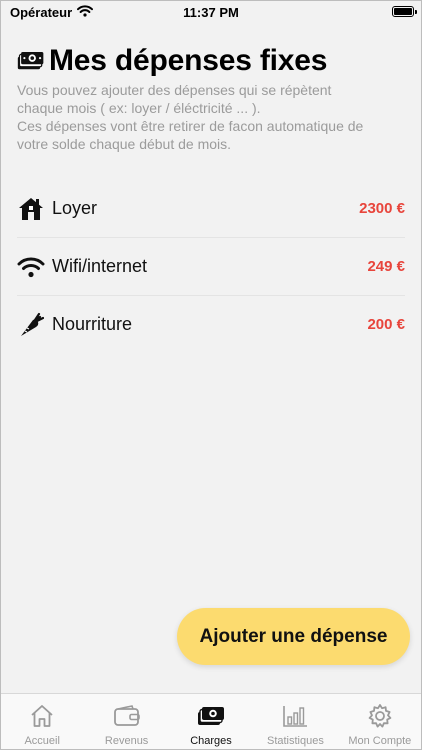 The height and width of the screenshot is (750, 422). Describe the element at coordinates (127, 716) in the screenshot. I see `wallet-icon` at that location.